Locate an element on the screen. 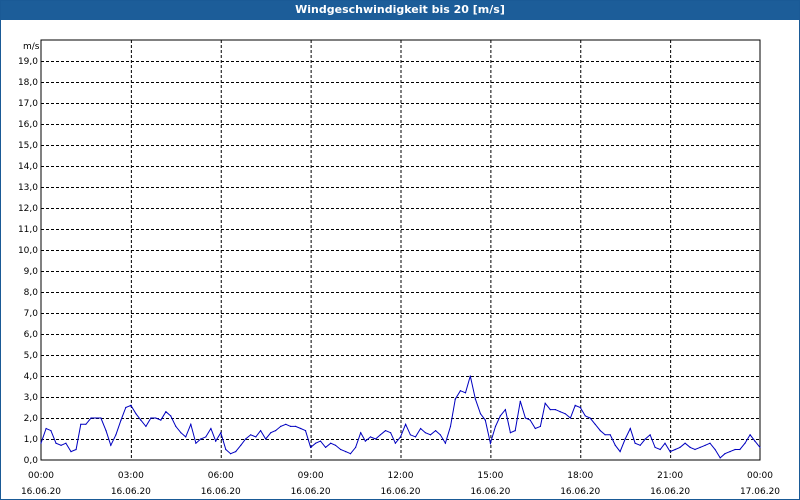 The width and height of the screenshot is (800, 500). x-tick-time: 18:00 is located at coordinates (580, 476).